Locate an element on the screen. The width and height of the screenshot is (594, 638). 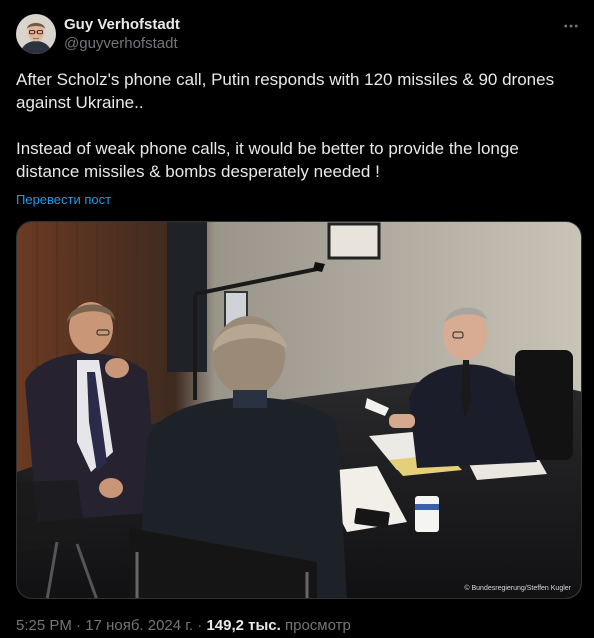
tweet-time: 5:25 PM is located at coordinates (44, 625).